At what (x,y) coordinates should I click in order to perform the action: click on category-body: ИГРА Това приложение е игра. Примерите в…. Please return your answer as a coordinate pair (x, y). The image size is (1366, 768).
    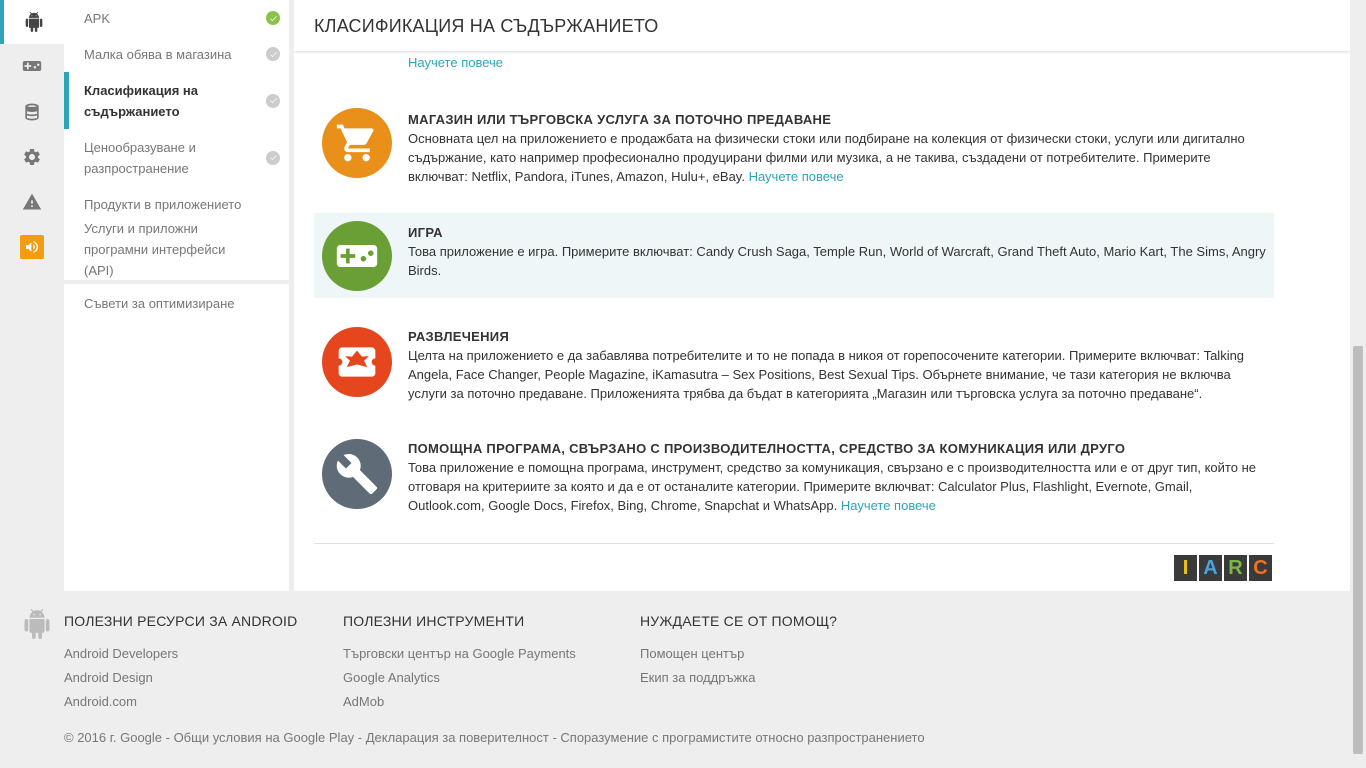
    Looking at the image, I should click on (837, 259).